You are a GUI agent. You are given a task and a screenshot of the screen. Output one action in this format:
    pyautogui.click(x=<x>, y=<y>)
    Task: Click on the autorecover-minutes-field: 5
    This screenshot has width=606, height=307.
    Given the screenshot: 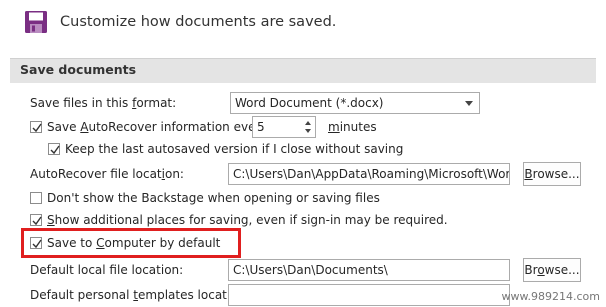 What is the action you would take?
    pyautogui.click(x=284, y=127)
    